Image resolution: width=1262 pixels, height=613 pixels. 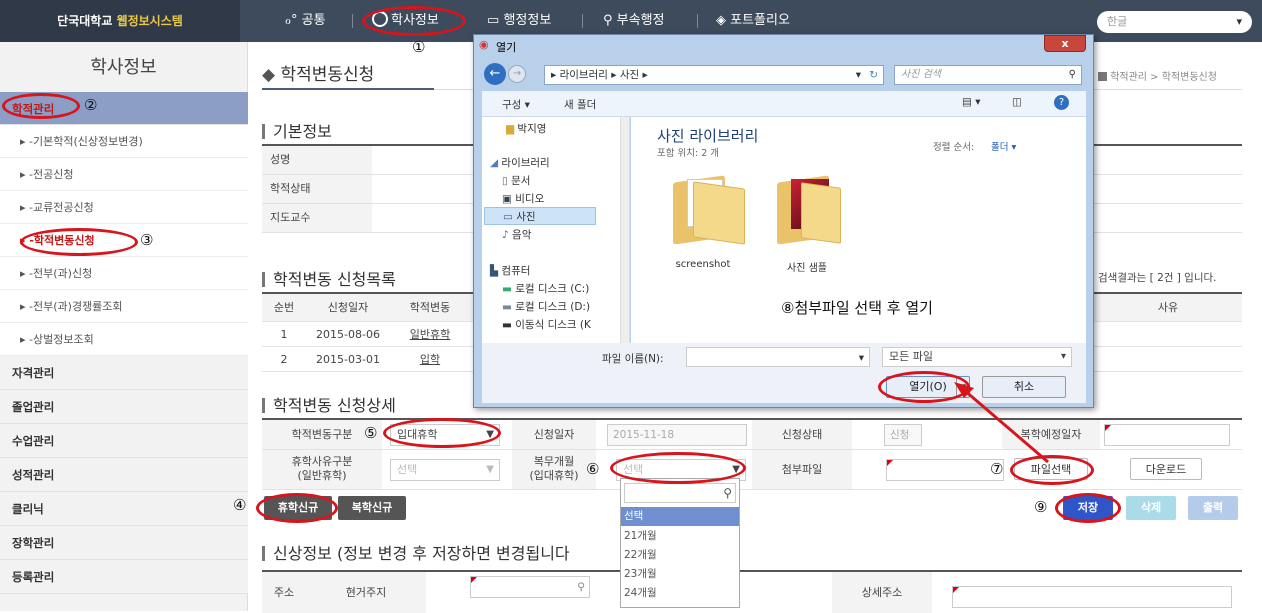 I want to click on step-number-9: ⑨, so click(x=1041, y=507).